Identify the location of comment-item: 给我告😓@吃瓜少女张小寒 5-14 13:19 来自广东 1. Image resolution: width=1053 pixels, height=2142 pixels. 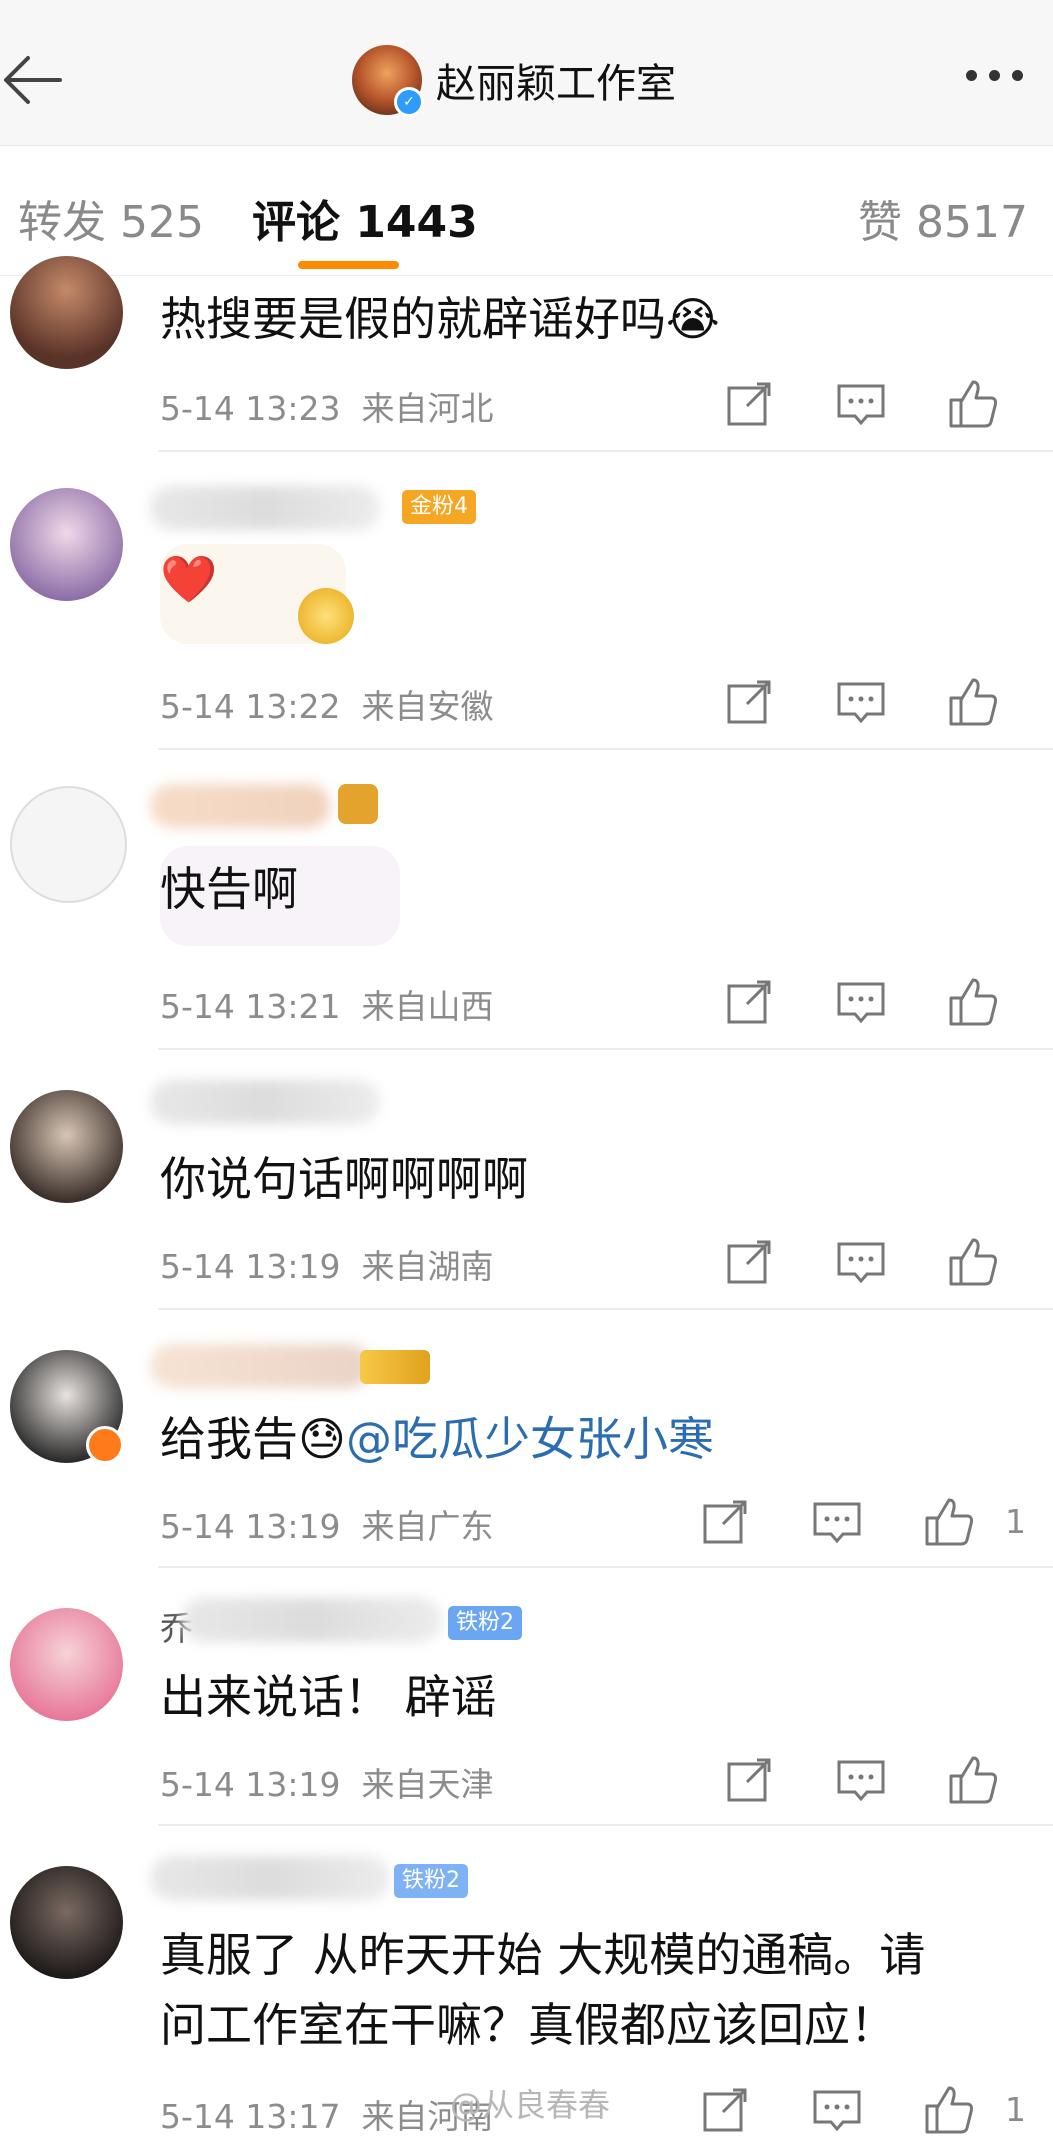
(526, 1439).